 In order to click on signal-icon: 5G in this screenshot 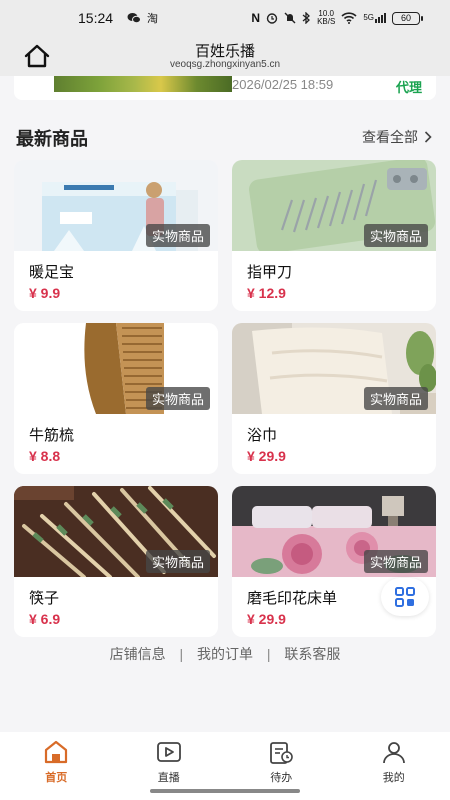, I will do `click(374, 18)`.